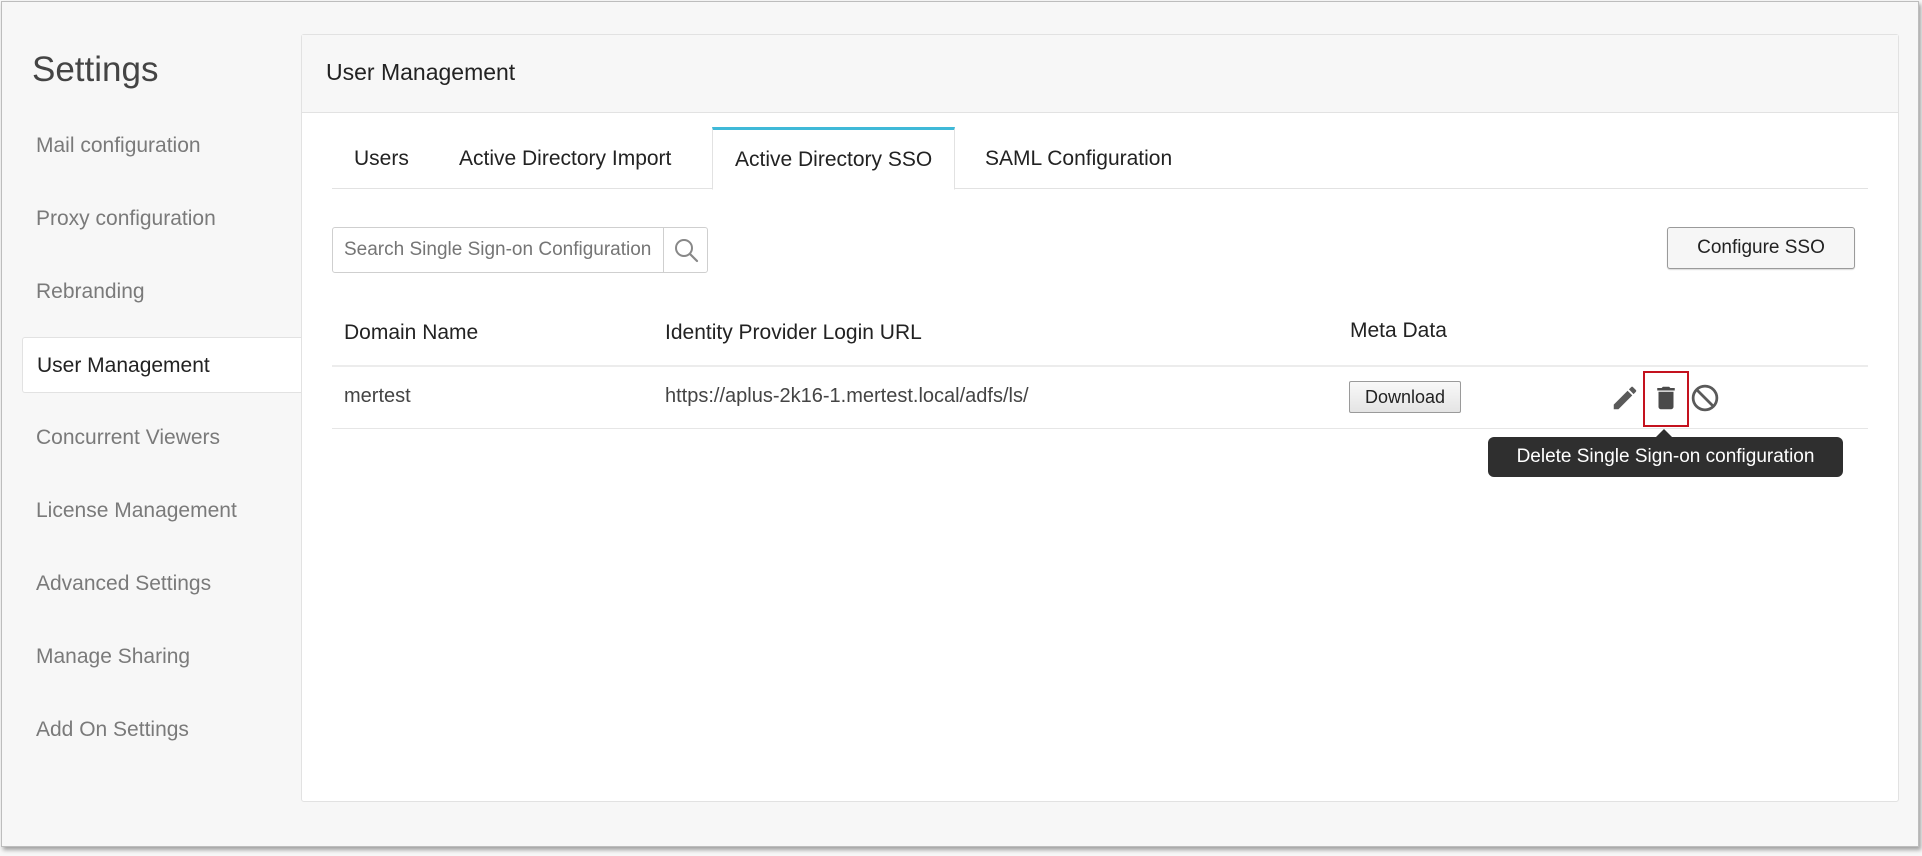 The height and width of the screenshot is (856, 1922). I want to click on highlight-box, so click(1666, 399).